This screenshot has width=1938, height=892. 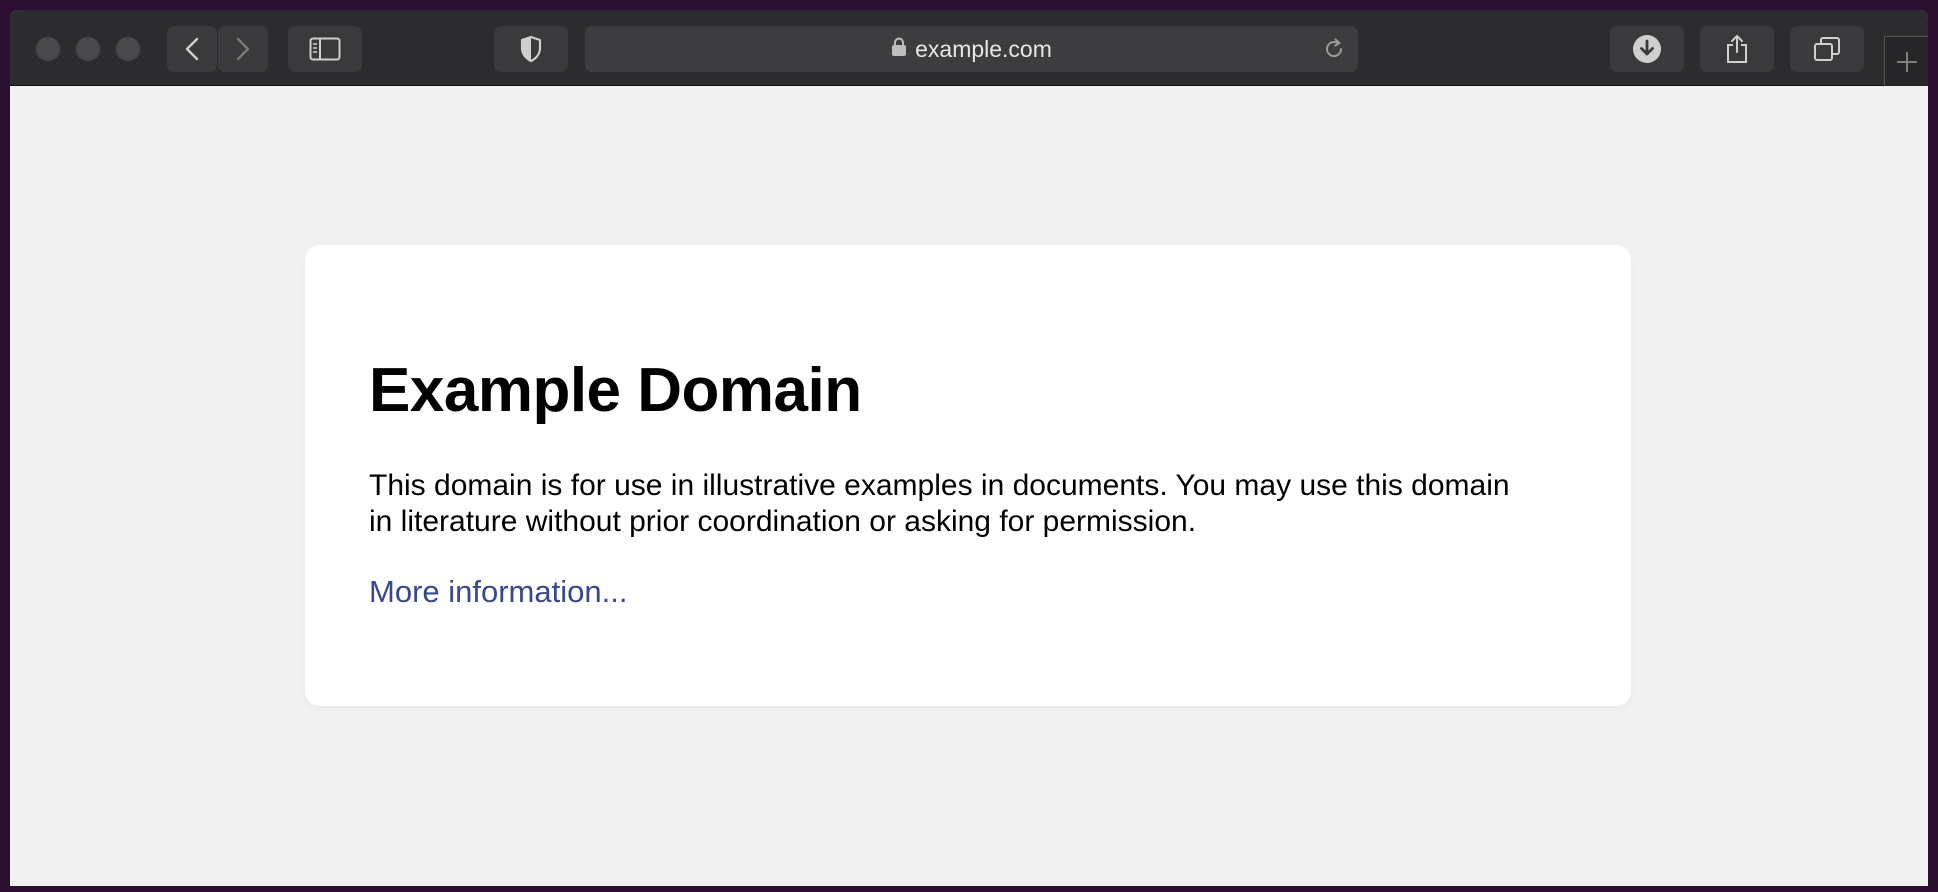 I want to click on chevron-left-icon, so click(x=192, y=49).